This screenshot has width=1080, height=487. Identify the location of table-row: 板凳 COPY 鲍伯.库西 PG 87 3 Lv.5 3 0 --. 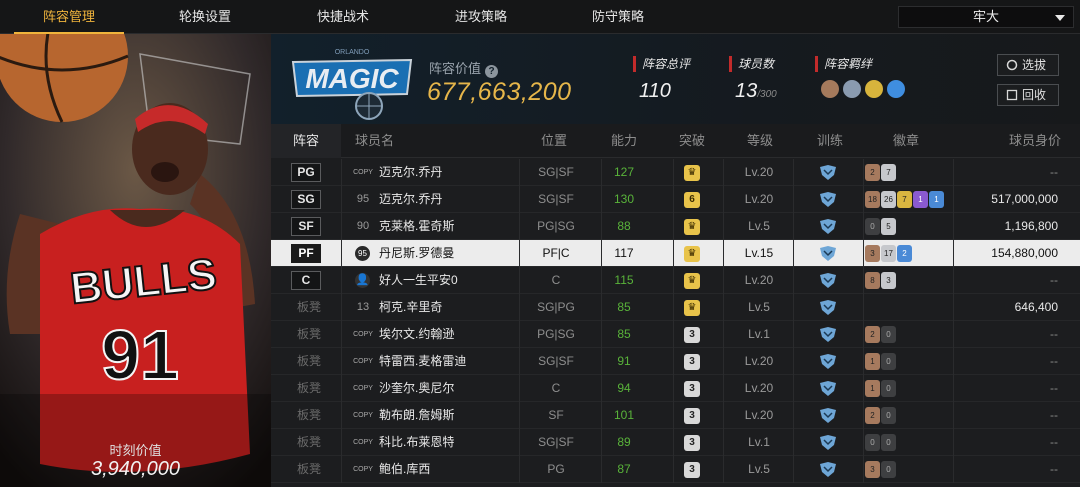
(675, 469).